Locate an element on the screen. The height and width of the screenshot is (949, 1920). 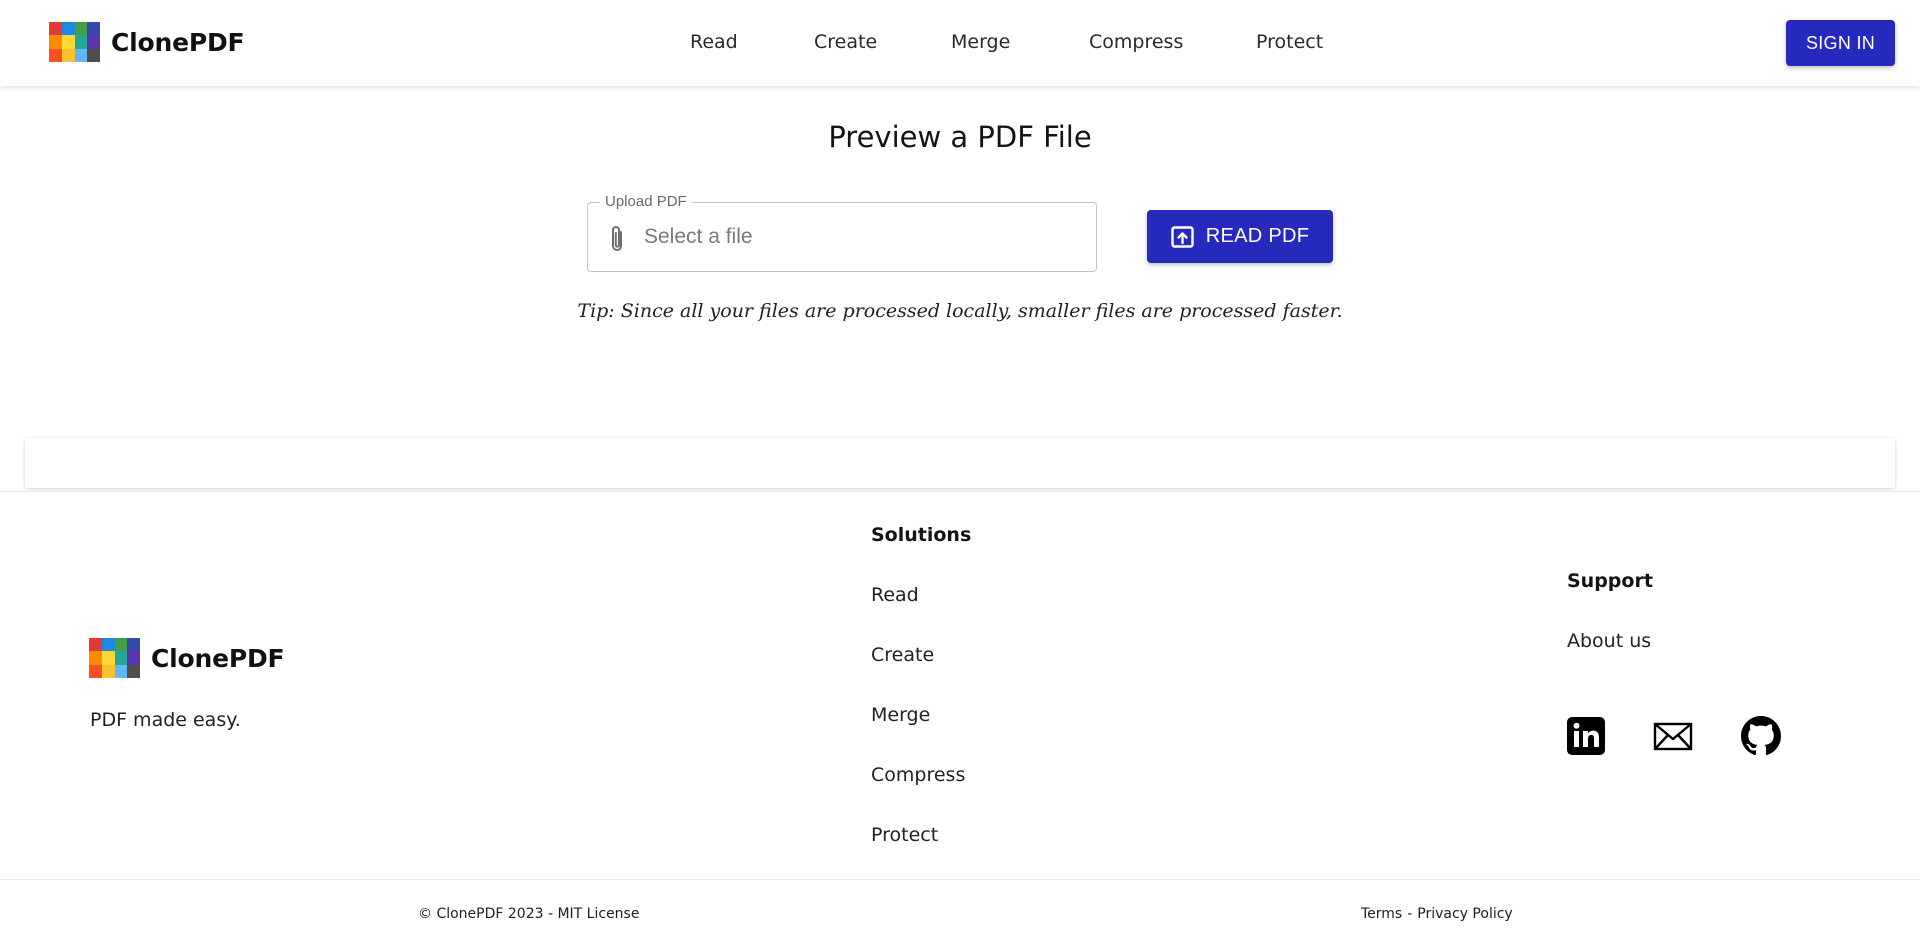
privacy-policy-link: Privacy Policy is located at coordinates (1464, 914).